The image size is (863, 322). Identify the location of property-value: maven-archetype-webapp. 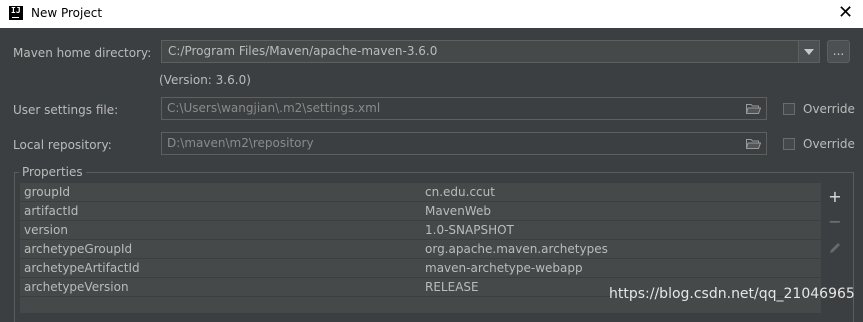
(504, 268).